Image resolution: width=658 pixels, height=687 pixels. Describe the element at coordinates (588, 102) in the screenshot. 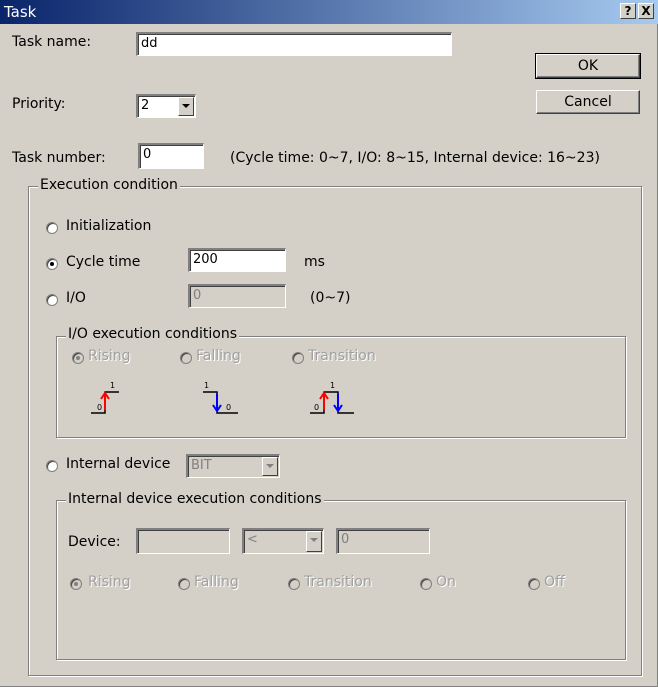

I see `cancel-button: Cancel` at that location.